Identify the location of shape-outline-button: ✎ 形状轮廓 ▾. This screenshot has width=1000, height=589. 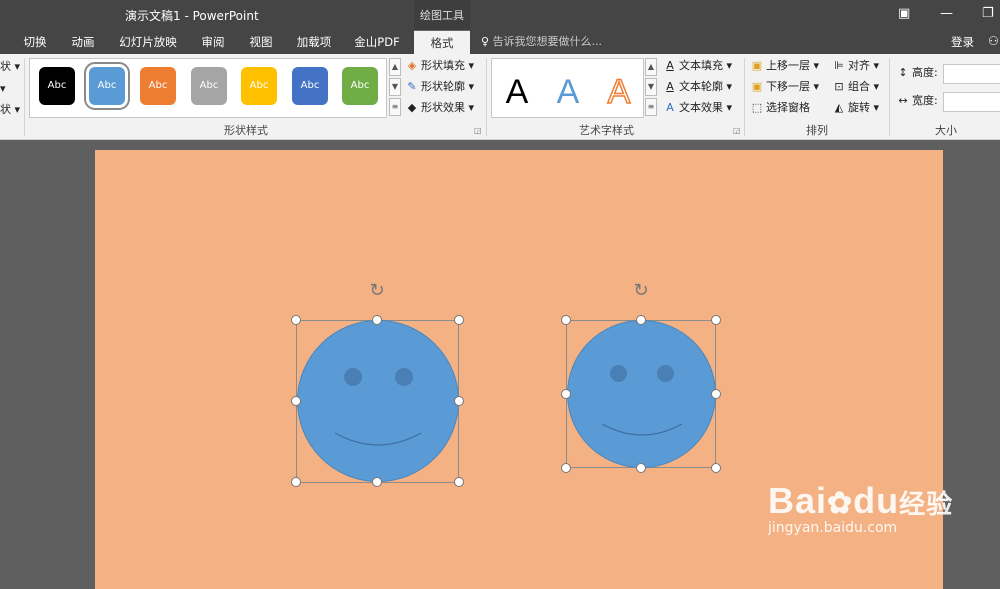
(439, 87).